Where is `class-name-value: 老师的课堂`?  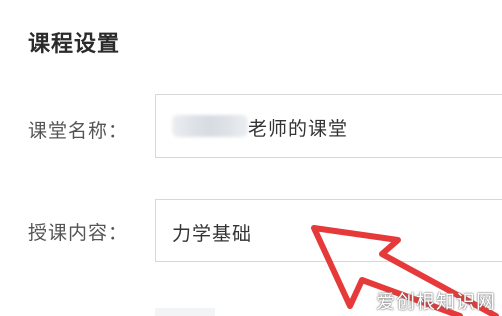 class-name-value: 老师的课堂 is located at coordinates (298, 129).